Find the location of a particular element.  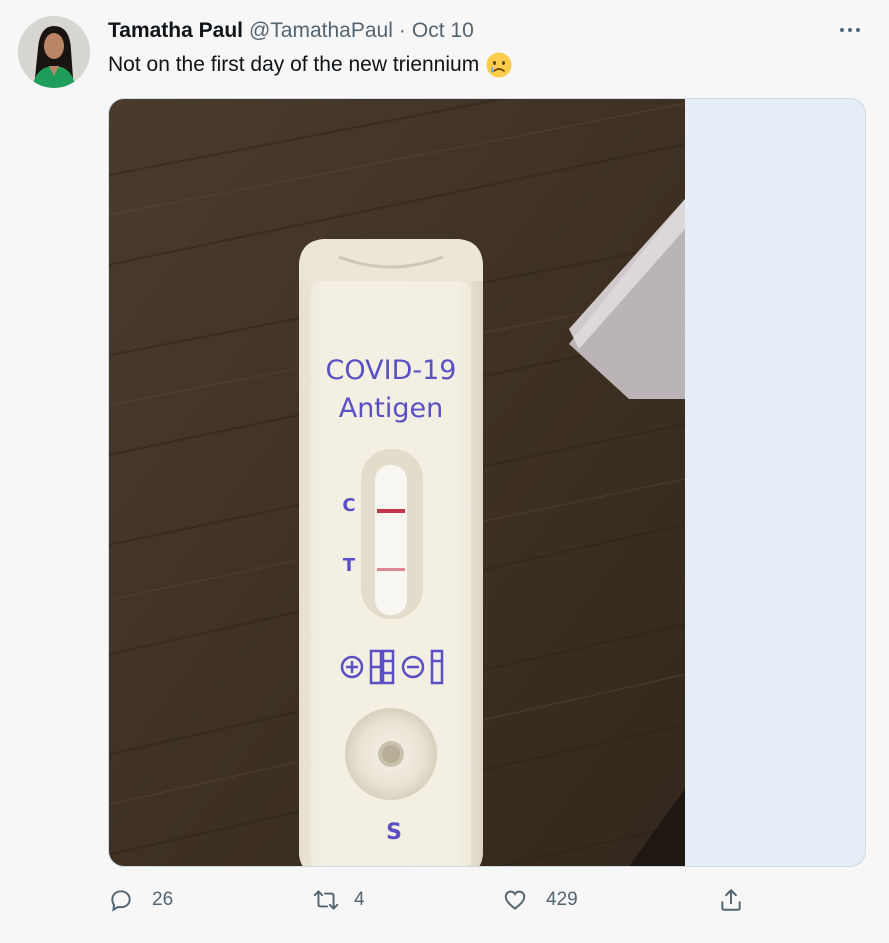

reply-icon is located at coordinates (121, 901).